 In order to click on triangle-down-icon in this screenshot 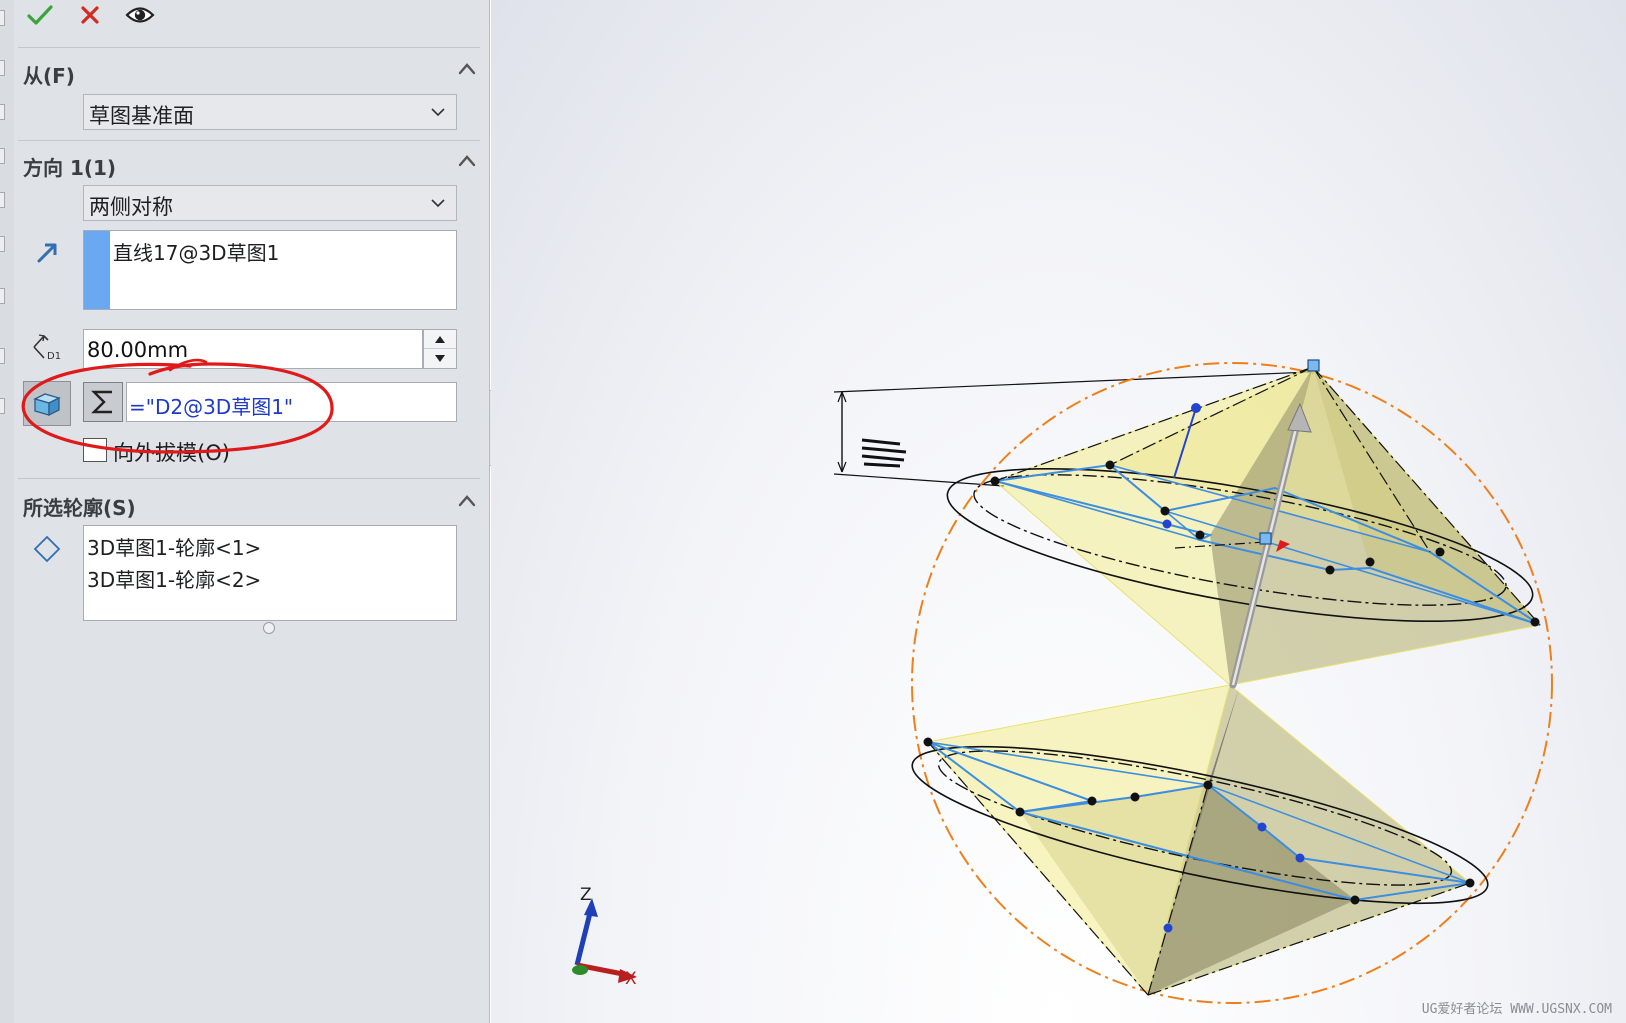, I will do `click(440, 358)`.